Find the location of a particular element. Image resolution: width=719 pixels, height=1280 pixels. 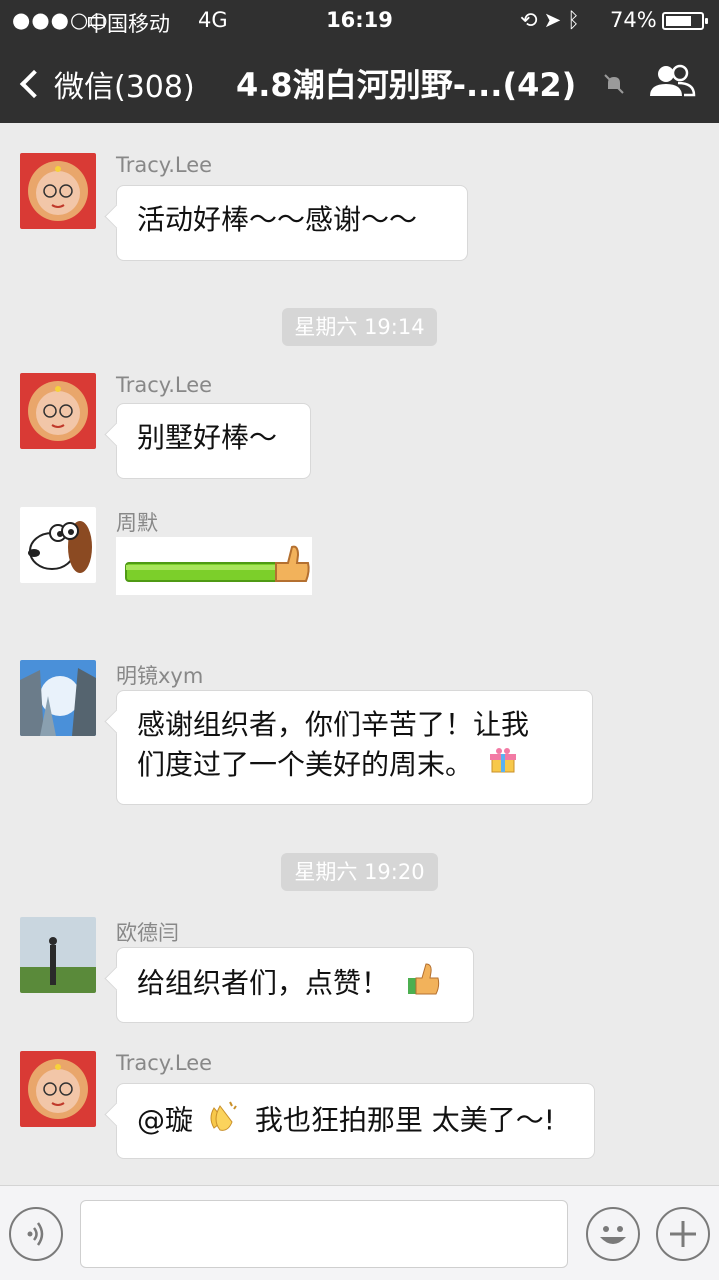

message-bubble: 感谢组织者，你们辛苦了！让我 们度过了一个美好的周末。 is located at coordinates (354, 747).